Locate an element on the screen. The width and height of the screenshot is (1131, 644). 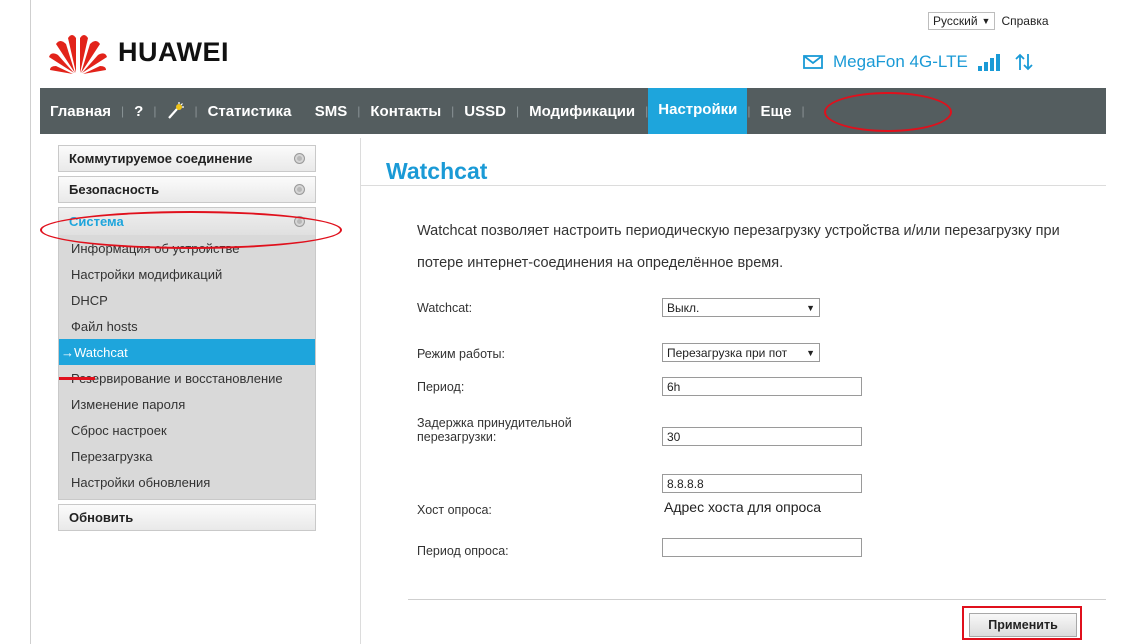
form-footer-divider is located at coordinates (757, 599).